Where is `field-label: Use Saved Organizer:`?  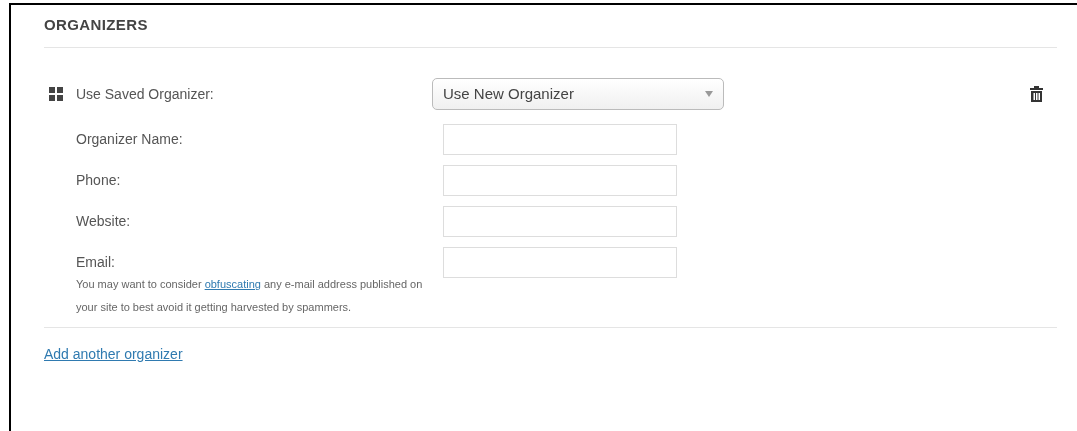 field-label: Use Saved Organizer: is located at coordinates (145, 94).